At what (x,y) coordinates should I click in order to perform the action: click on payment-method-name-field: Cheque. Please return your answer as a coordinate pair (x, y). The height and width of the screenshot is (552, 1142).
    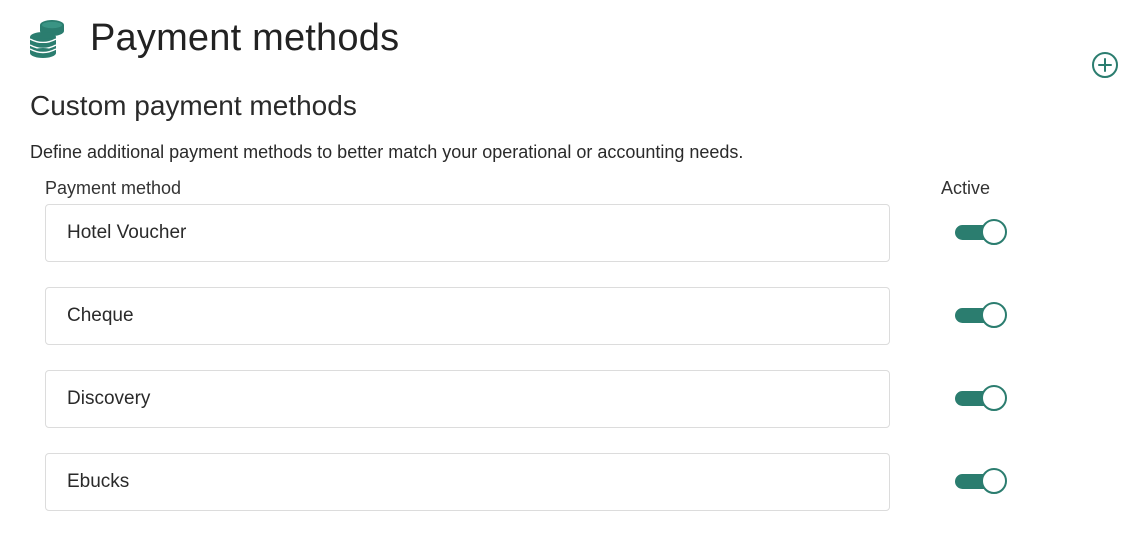
    Looking at the image, I should click on (467, 316).